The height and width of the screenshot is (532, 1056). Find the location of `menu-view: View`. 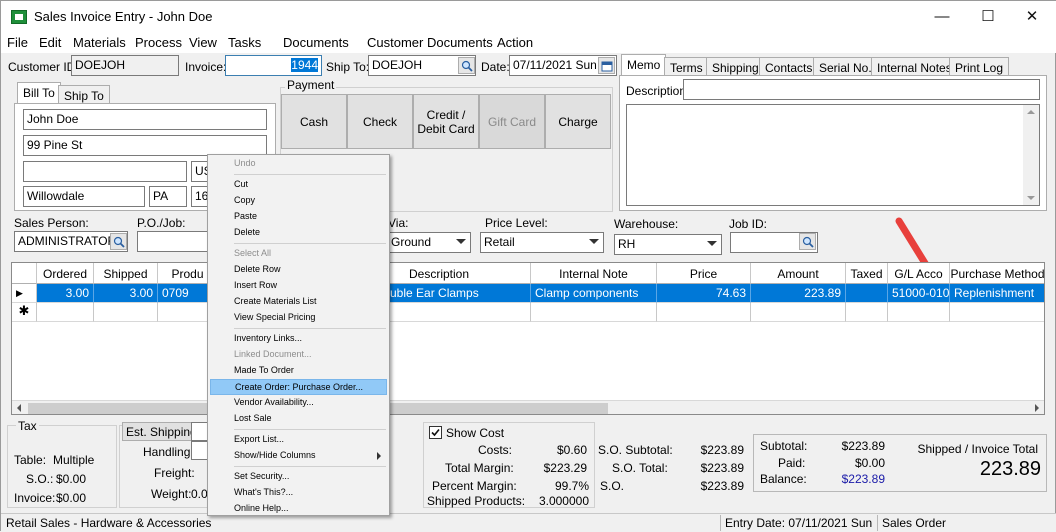

menu-view: View is located at coordinates (203, 42).